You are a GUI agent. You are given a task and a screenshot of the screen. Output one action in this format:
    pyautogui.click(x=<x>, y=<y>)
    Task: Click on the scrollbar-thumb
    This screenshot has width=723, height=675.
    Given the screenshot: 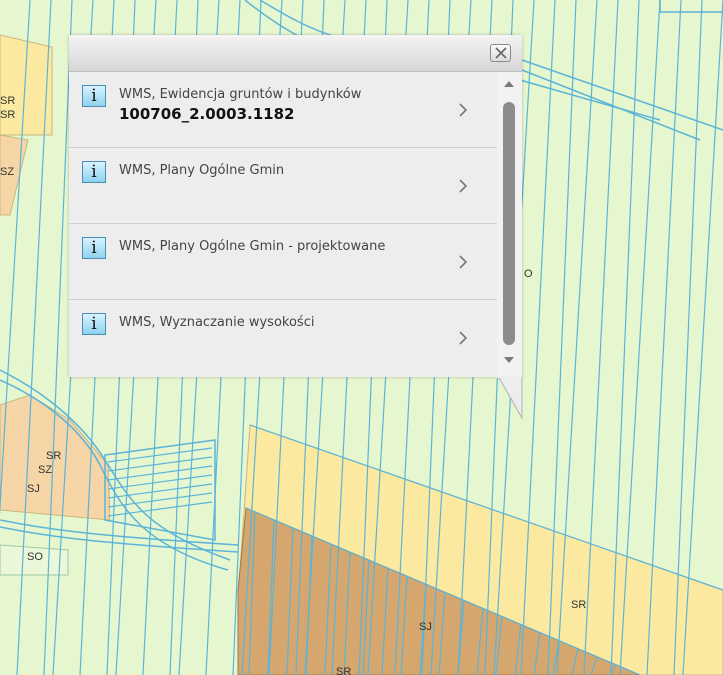 What is the action you would take?
    pyautogui.click(x=509, y=223)
    